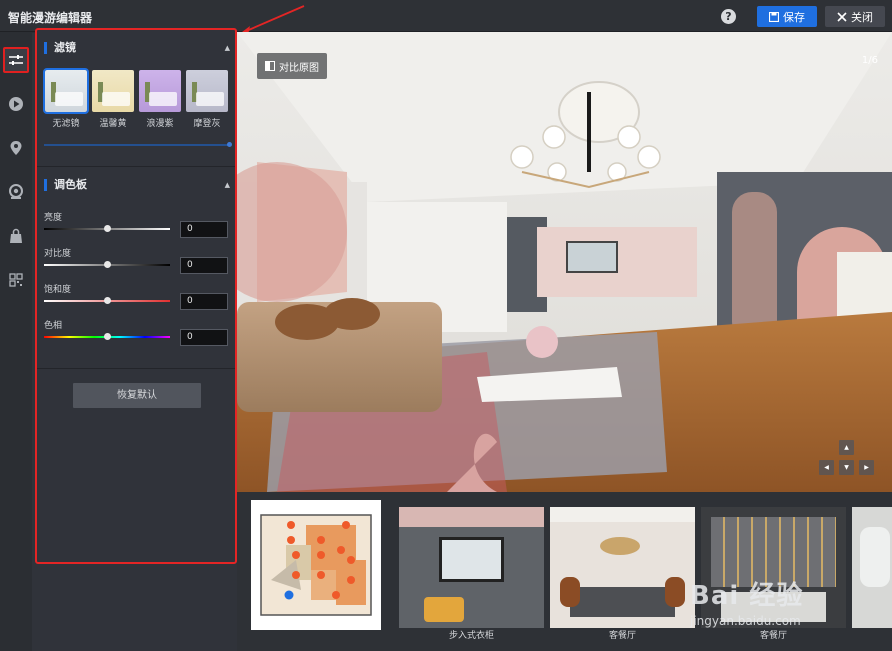 The image size is (892, 651). What do you see at coordinates (53, 326) in the screenshot?
I see `hue-label: 色相` at bounding box center [53, 326].